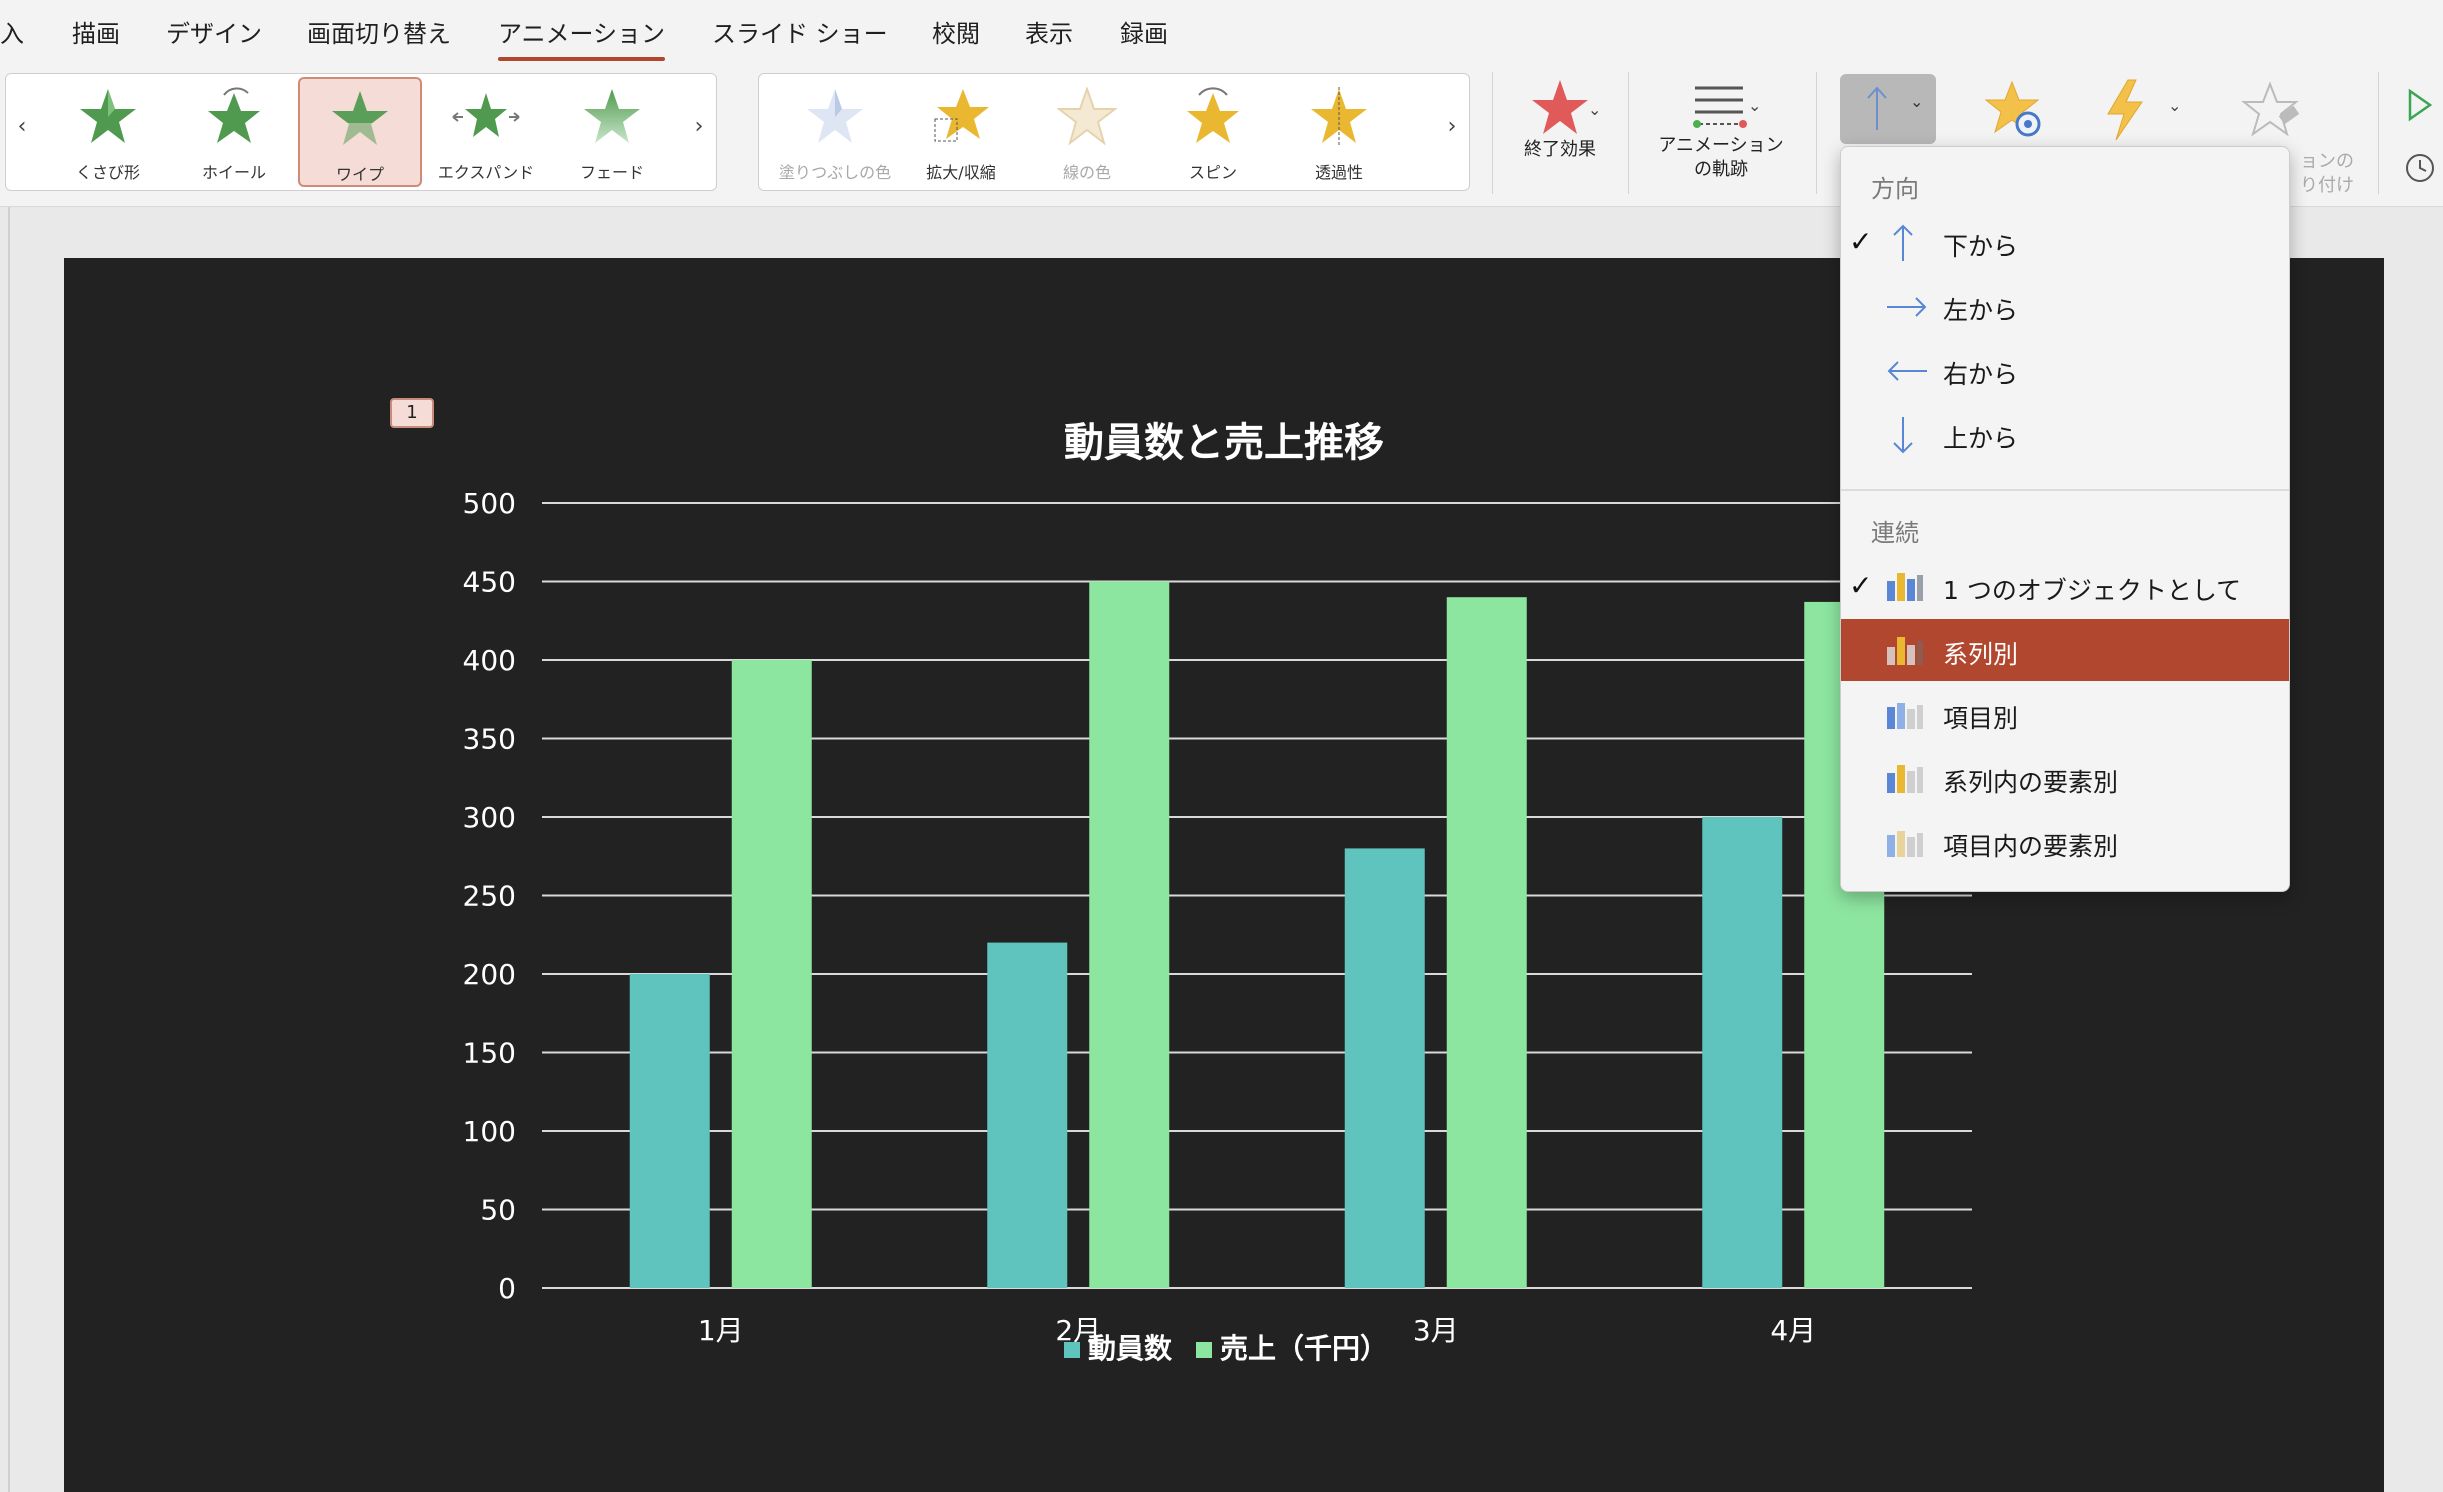 Image resolution: width=2443 pixels, height=1492 pixels. Describe the element at coordinates (2174, 105) in the screenshot. I see `trigger-chevron-down-icon: ⌄` at that location.